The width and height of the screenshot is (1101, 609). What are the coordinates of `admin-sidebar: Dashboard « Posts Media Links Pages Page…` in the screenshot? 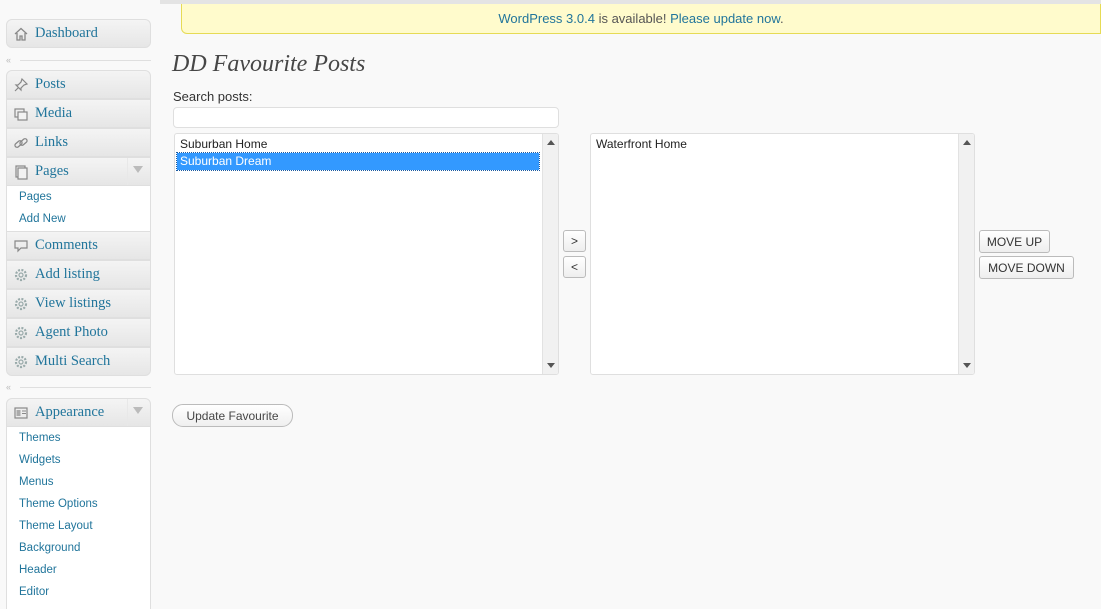 It's located at (80, 304).